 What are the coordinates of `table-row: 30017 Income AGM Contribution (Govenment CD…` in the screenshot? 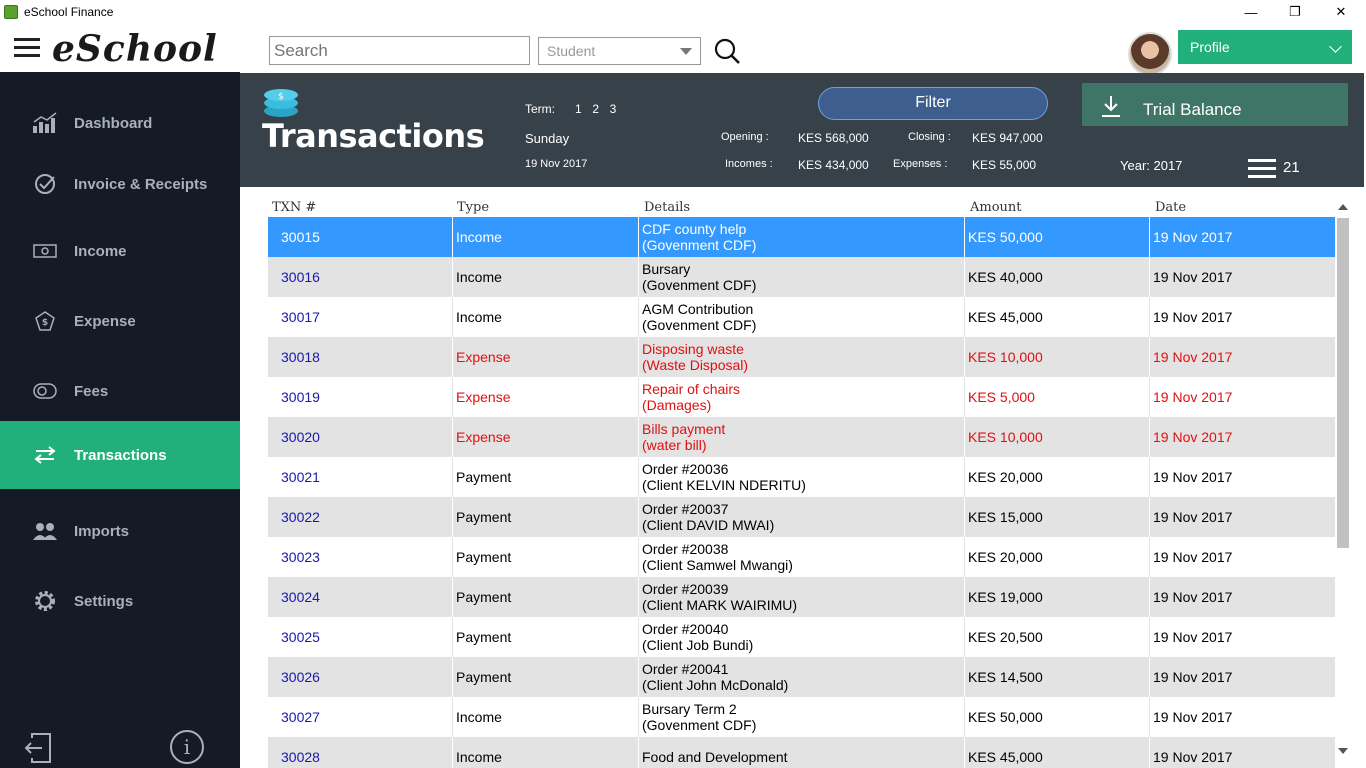 It's located at (801, 317).